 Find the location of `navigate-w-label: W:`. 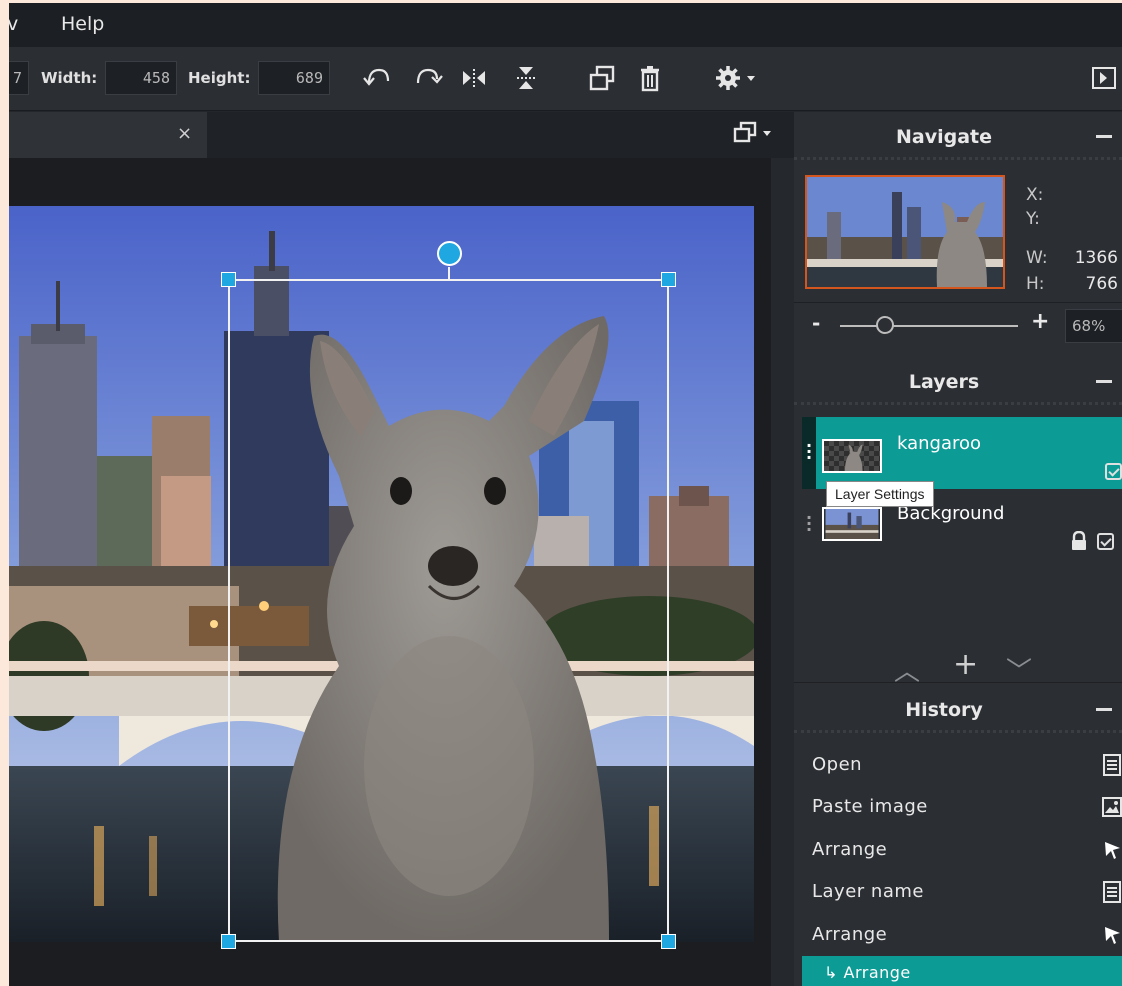

navigate-w-label: W: is located at coordinates (1037, 258).